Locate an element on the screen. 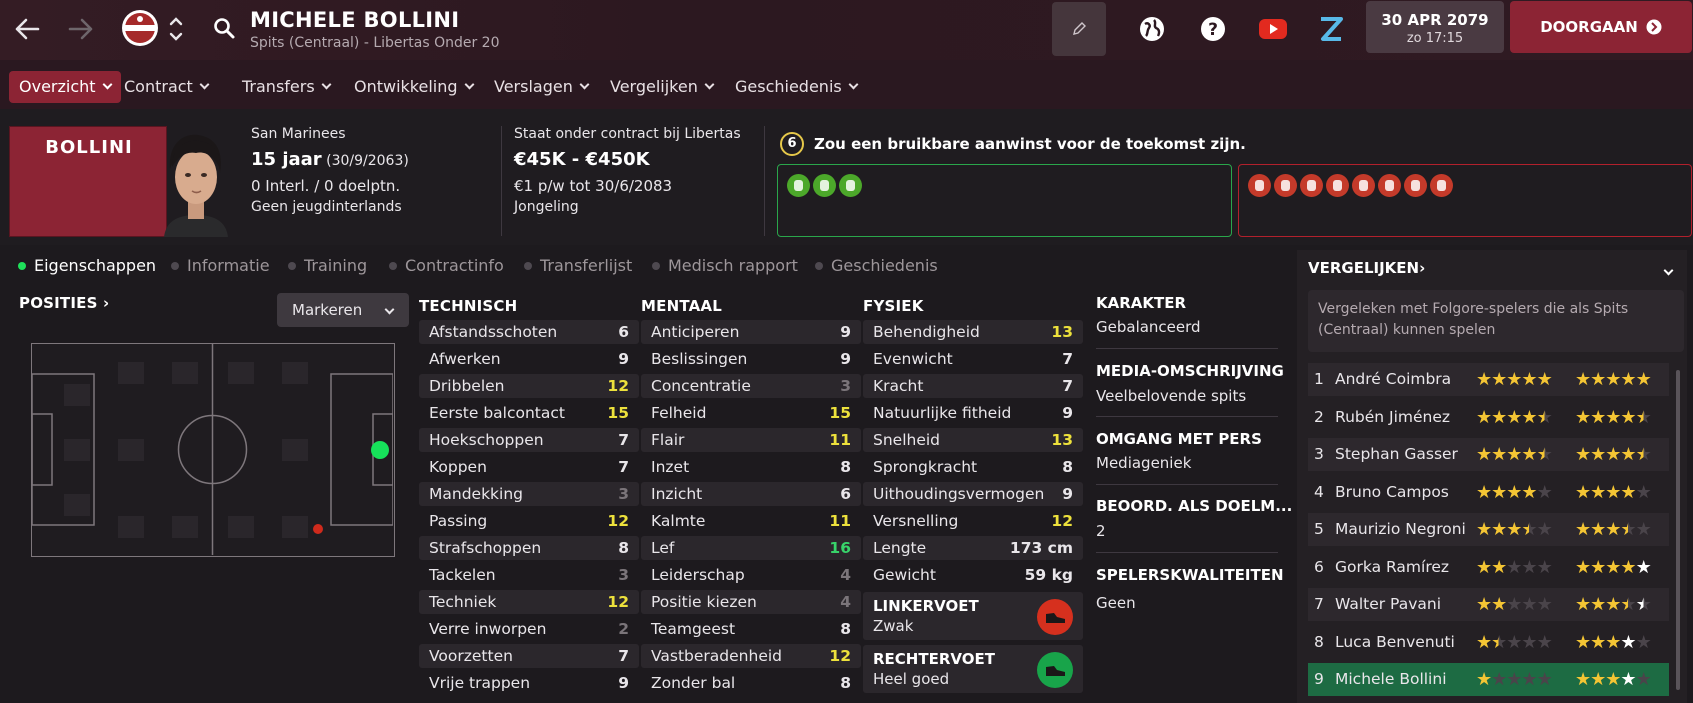  scrollbar is located at coordinates (1678, 530).